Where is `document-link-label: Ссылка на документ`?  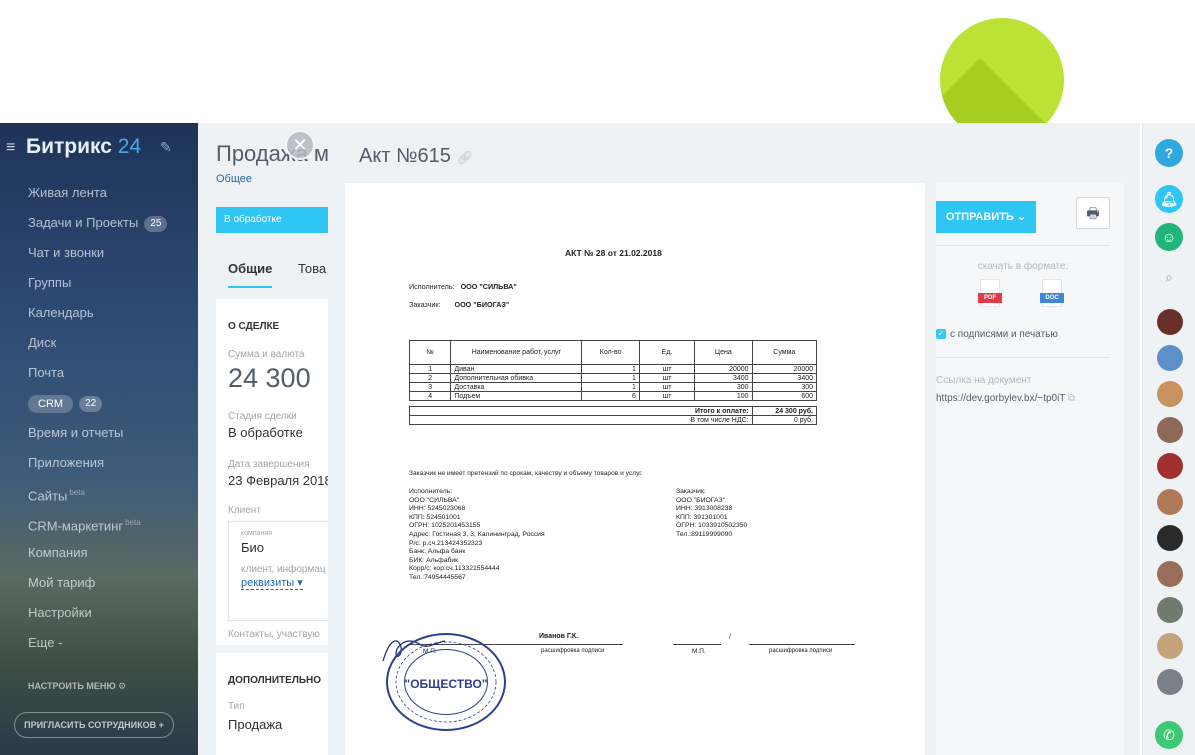 document-link-label: Ссылка на документ is located at coordinates (984, 380).